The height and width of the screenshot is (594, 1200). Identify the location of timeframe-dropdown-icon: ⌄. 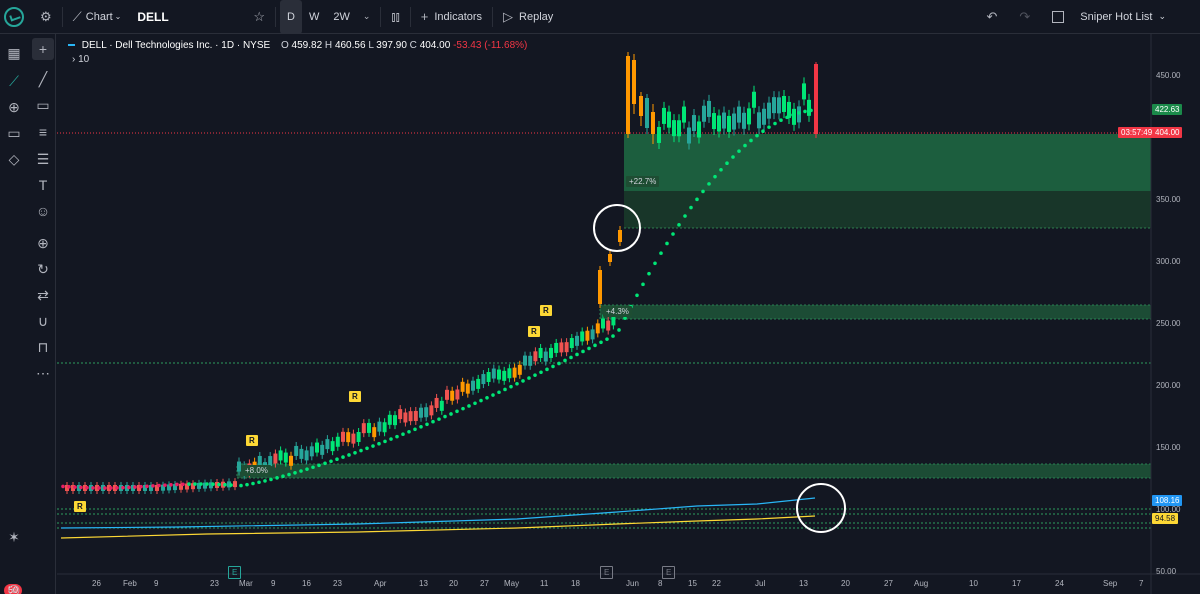
(367, 17).